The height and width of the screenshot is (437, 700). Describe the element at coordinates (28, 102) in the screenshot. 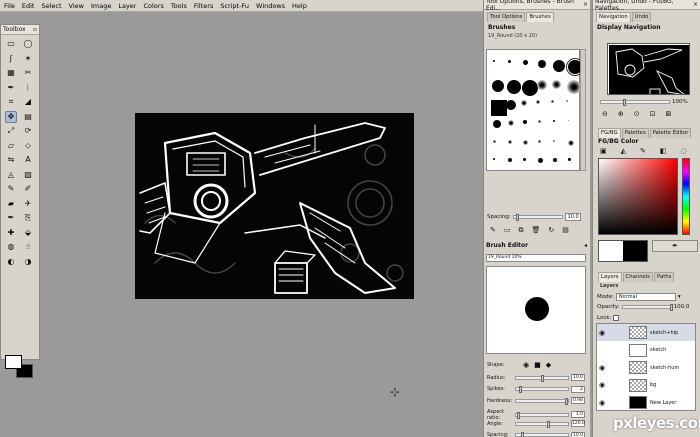

I see `measure-tool-icon: ◢` at that location.